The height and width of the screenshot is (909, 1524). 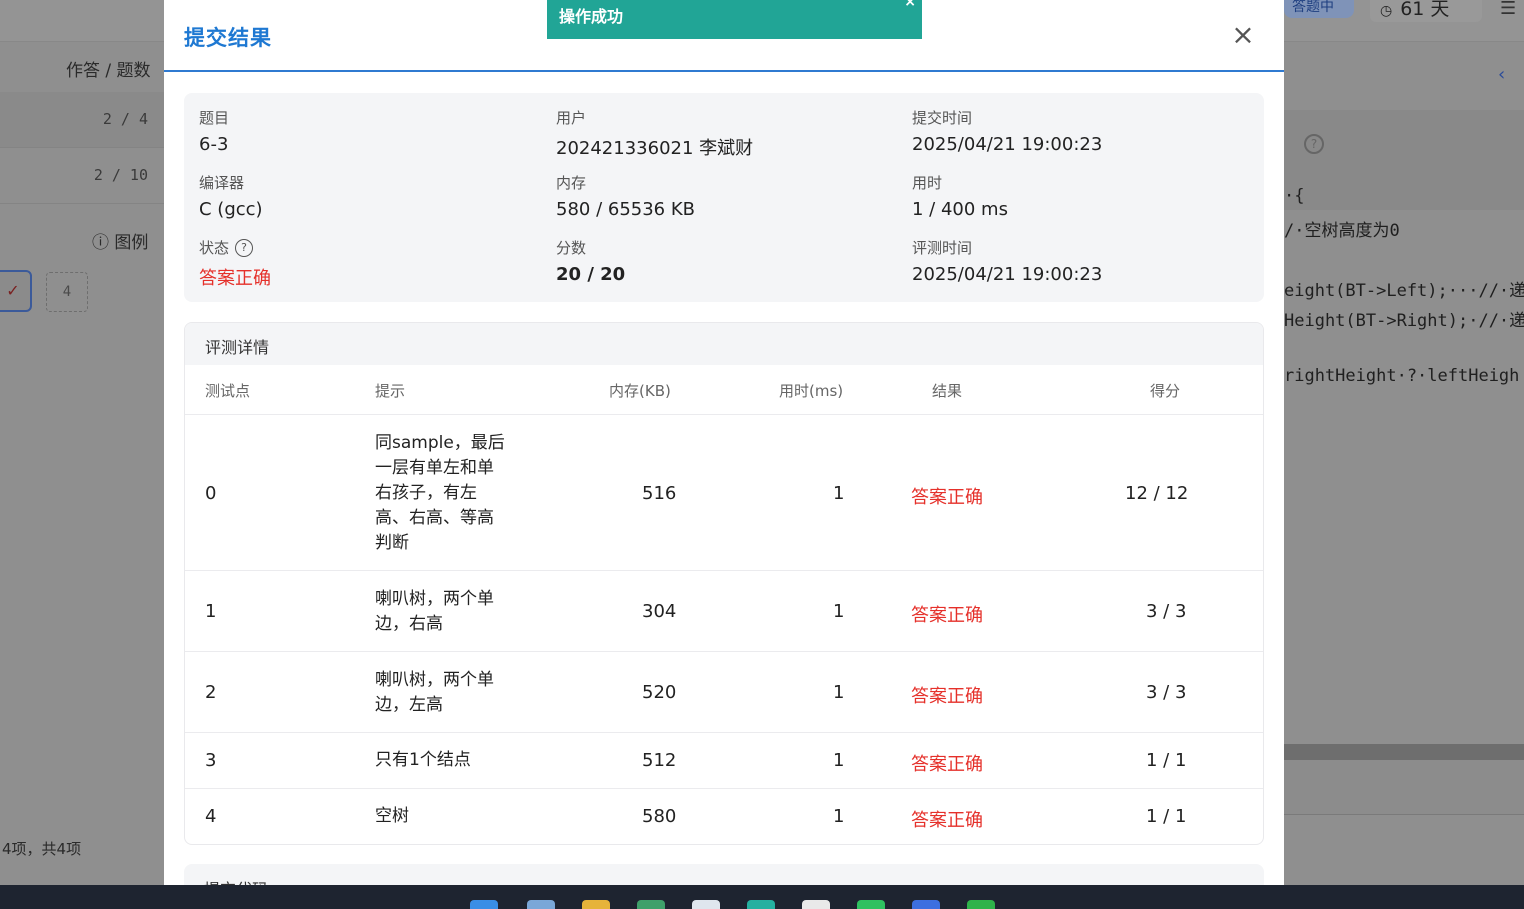 What do you see at coordinates (67, 292) in the screenshot?
I see `problem-box-4: 4` at bounding box center [67, 292].